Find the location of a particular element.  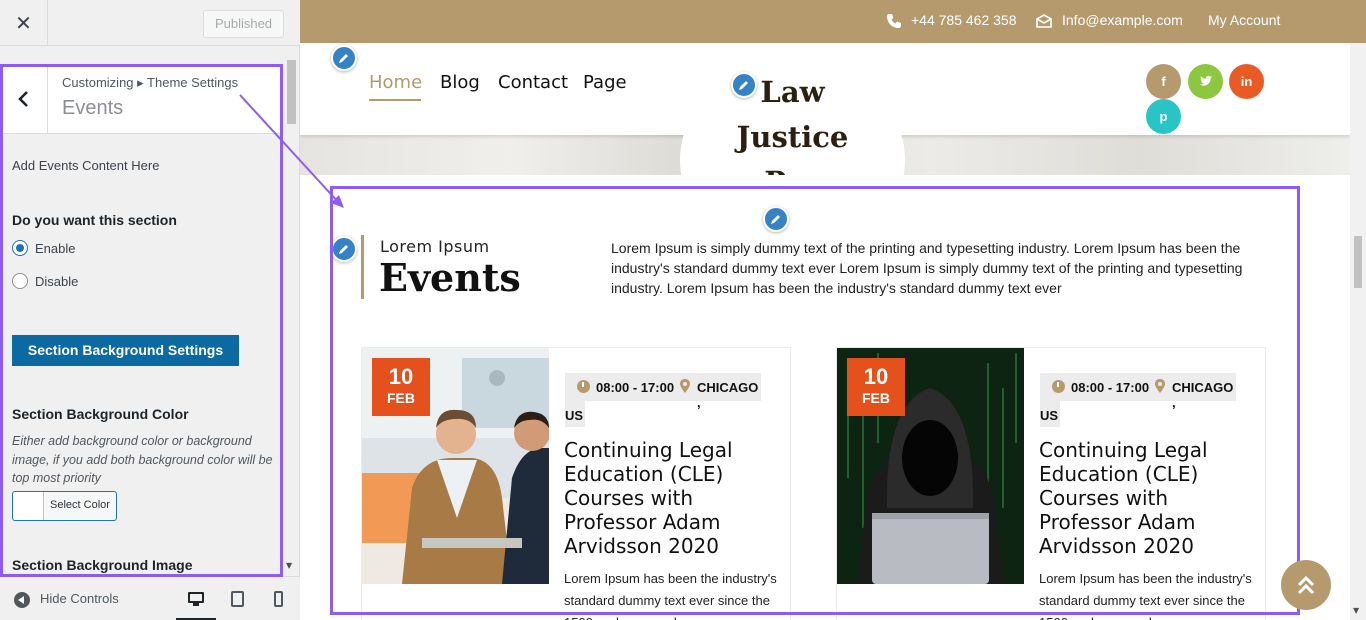

panel-scrollbar is located at coordinates (291, 311).